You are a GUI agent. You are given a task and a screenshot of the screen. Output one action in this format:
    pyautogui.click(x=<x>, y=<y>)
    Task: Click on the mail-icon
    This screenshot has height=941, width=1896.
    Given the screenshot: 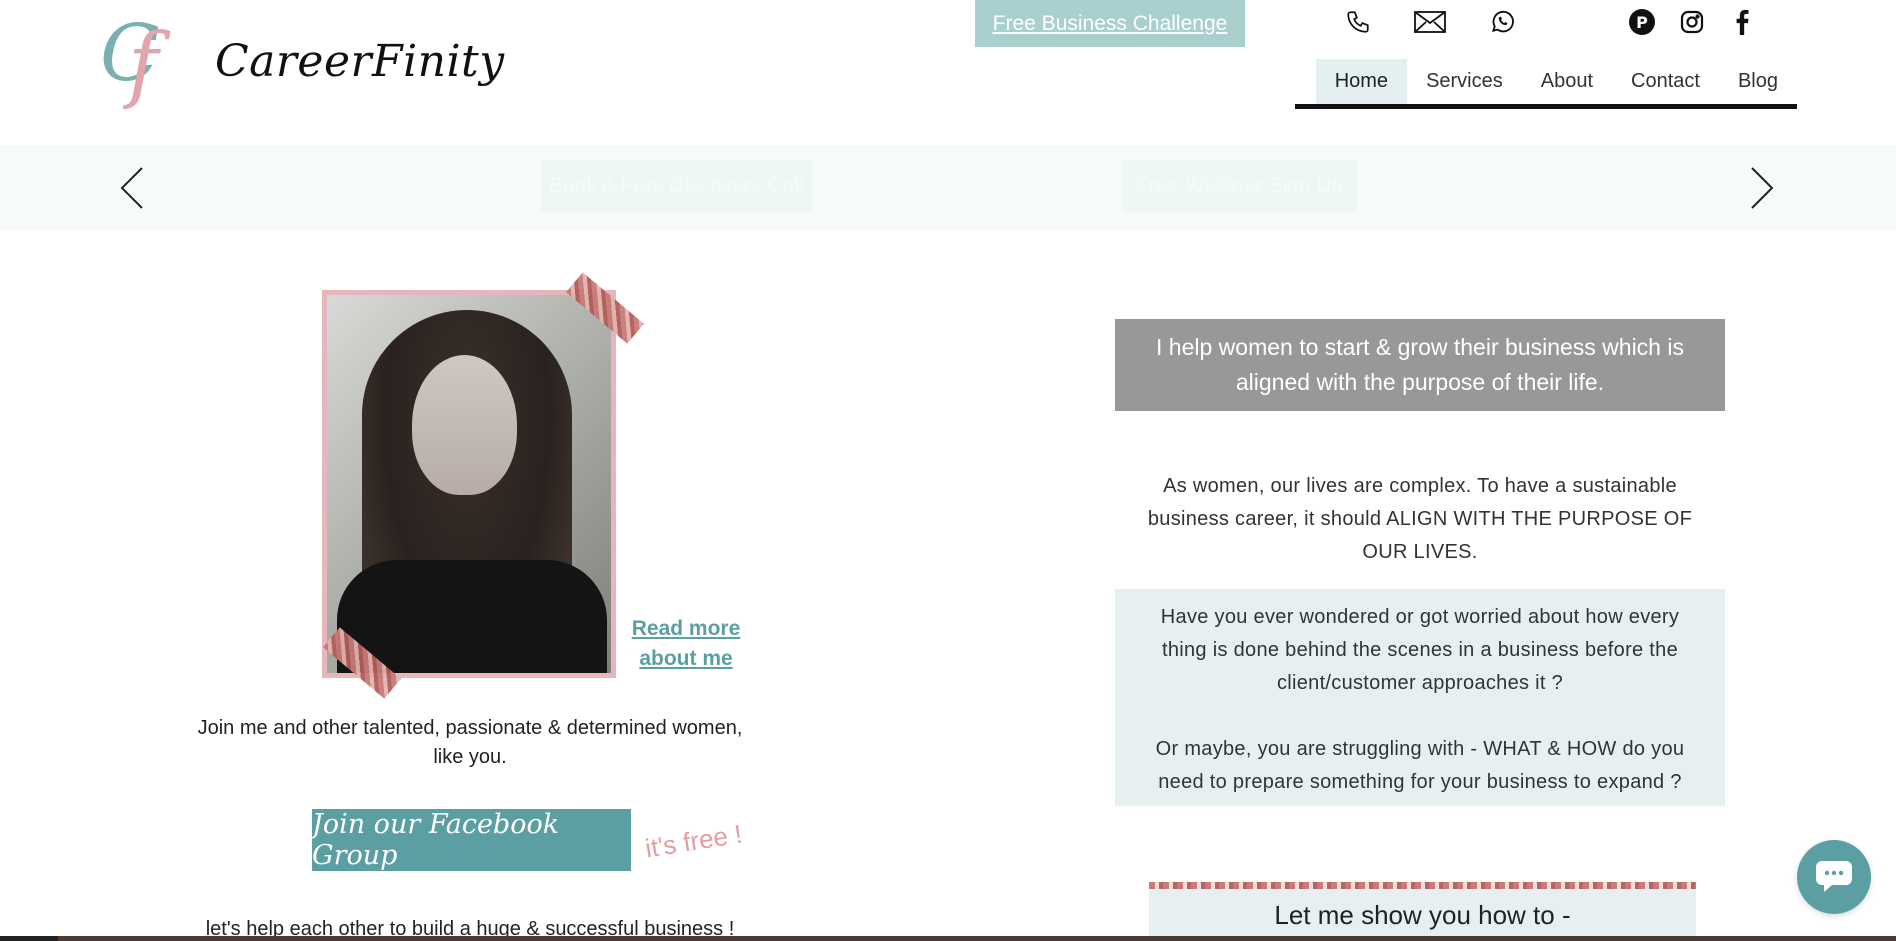 What is the action you would take?
    pyautogui.click(x=1430, y=22)
    